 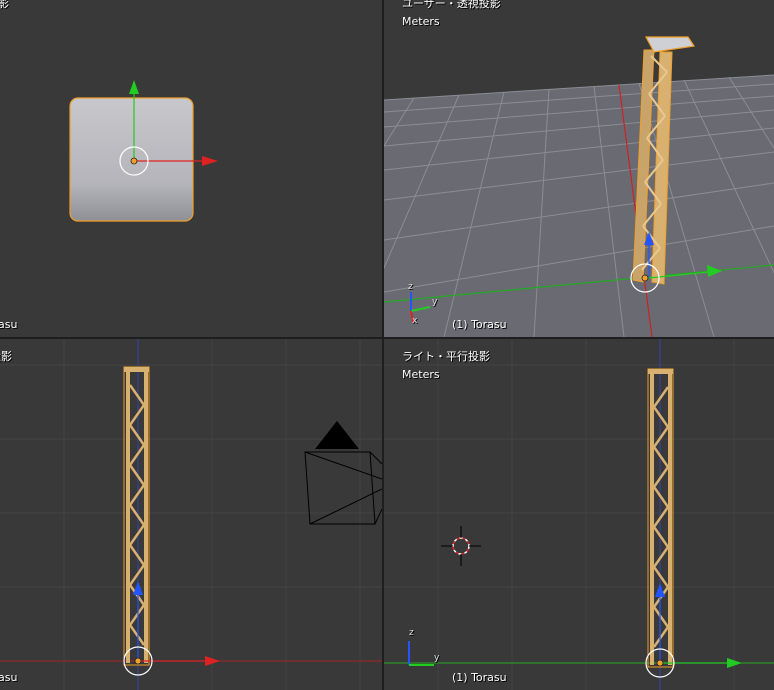 I want to click on view-title: ユーザー・透視投影, so click(x=451, y=5).